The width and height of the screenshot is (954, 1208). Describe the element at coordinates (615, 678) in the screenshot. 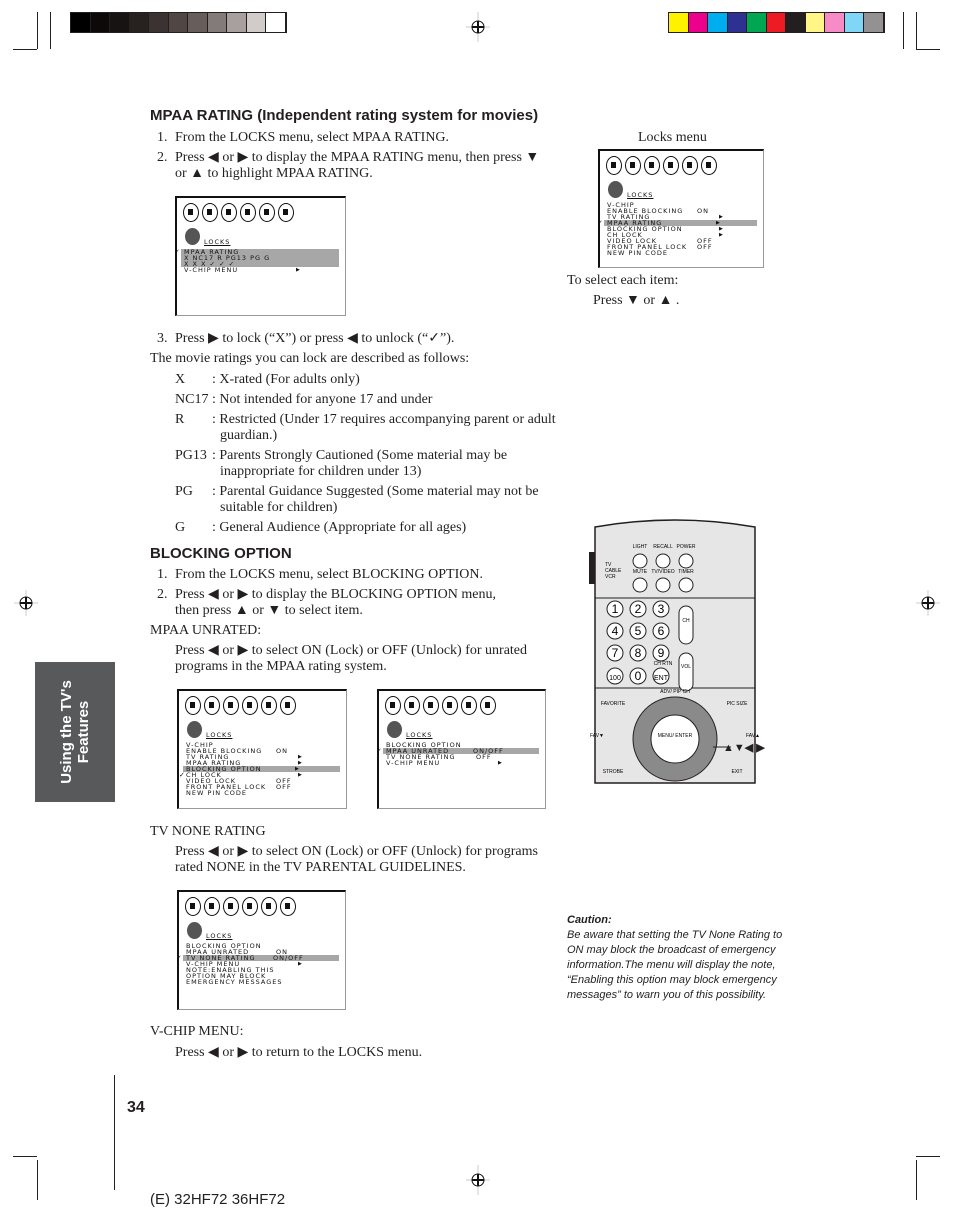

I see `remote-key-label: 100` at that location.